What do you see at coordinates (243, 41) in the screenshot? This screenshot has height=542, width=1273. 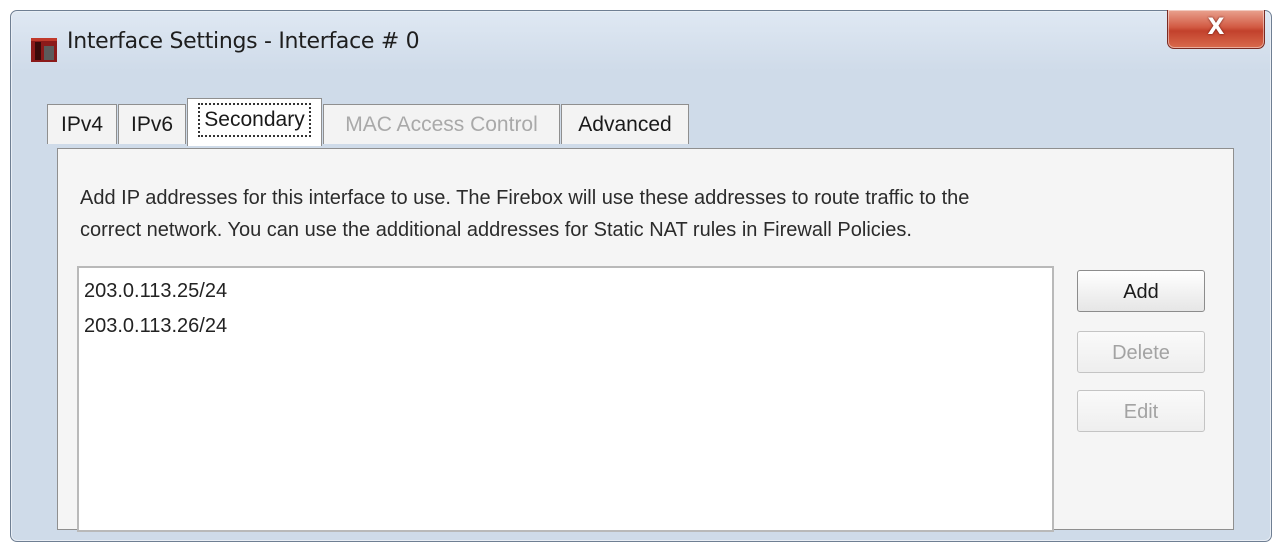 I see `window-title: Interface Settings - Interface # 0` at bounding box center [243, 41].